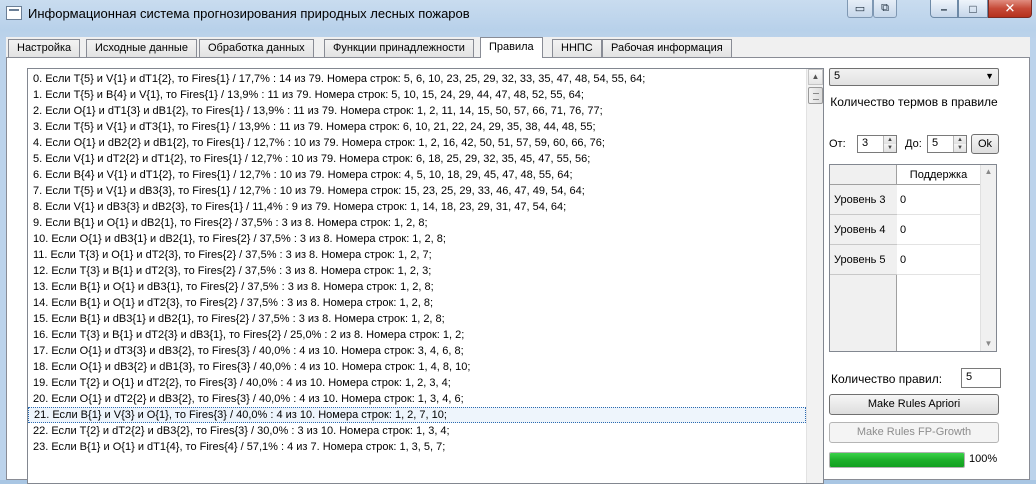 This screenshot has width=1036, height=484. What do you see at coordinates (981, 378) in the screenshot?
I see `rules-count-input: 5` at bounding box center [981, 378].